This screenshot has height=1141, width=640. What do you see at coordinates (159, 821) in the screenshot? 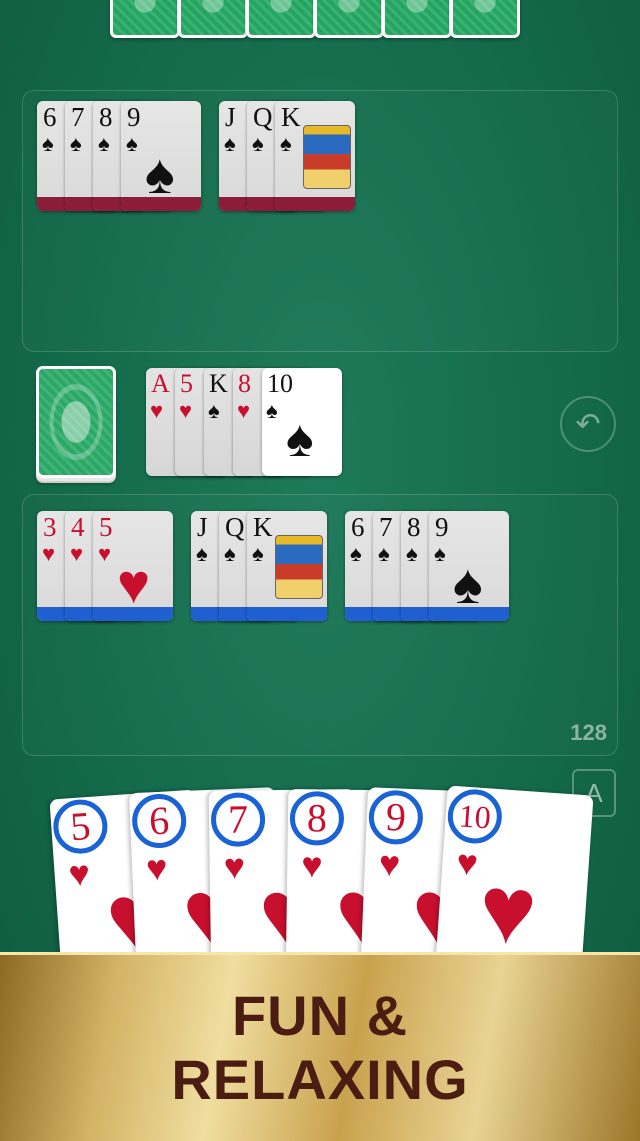
I see `card-rank-badge: 6` at bounding box center [159, 821].